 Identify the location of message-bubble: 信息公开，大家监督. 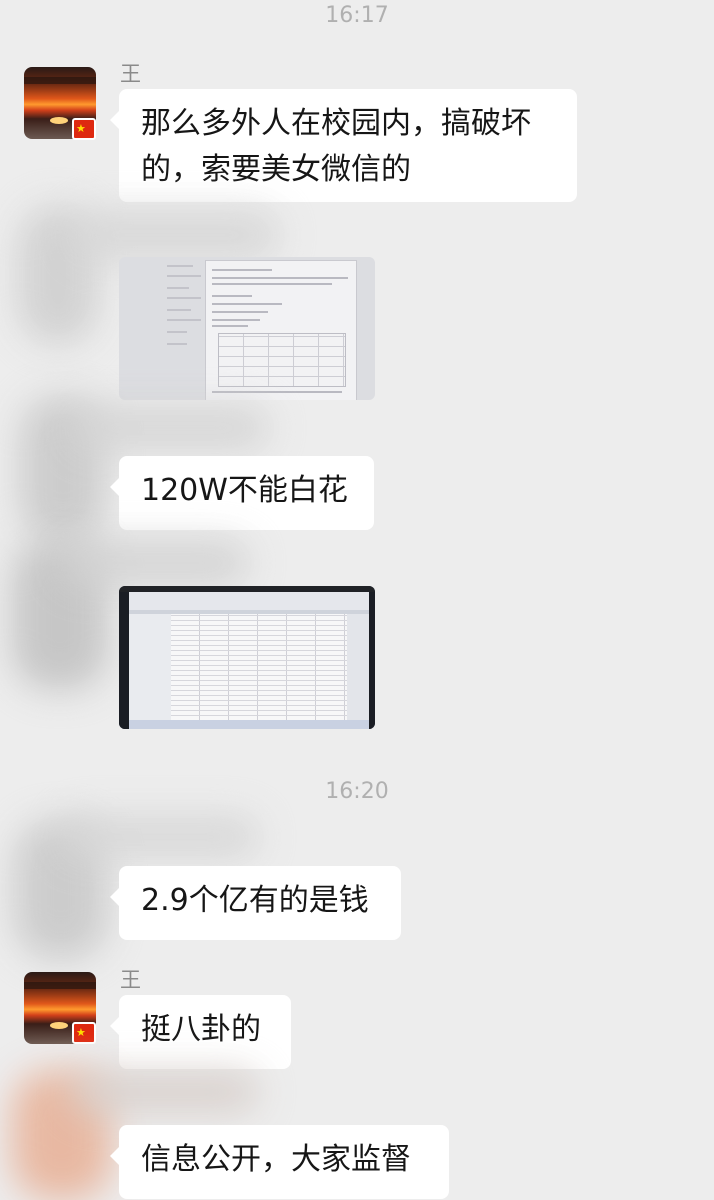
(279, 1162).